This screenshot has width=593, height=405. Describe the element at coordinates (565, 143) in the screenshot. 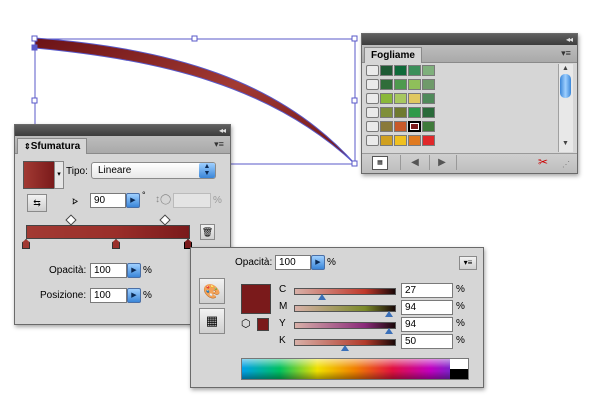

I see `scroll-down-icon: ▼` at that location.